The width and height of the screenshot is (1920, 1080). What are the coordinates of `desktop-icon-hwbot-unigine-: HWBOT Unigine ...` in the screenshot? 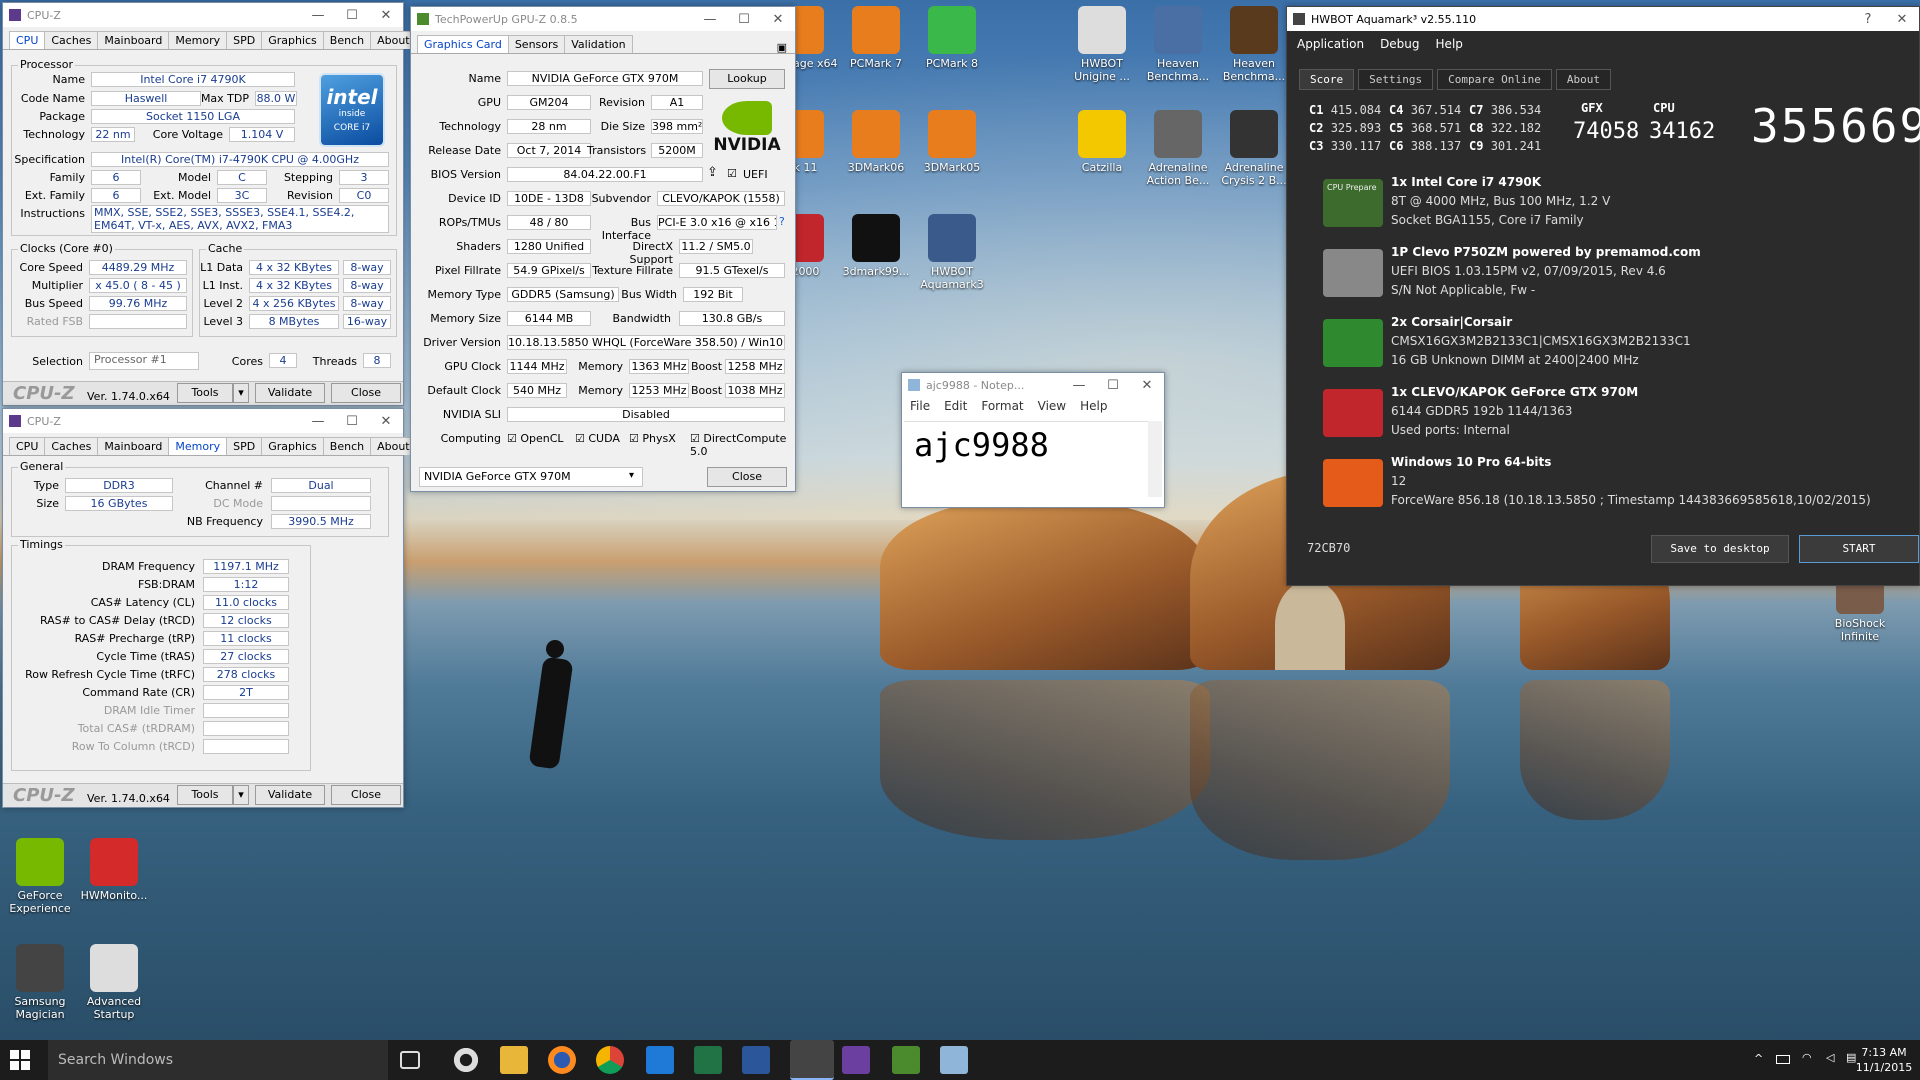 It's located at (1102, 44).